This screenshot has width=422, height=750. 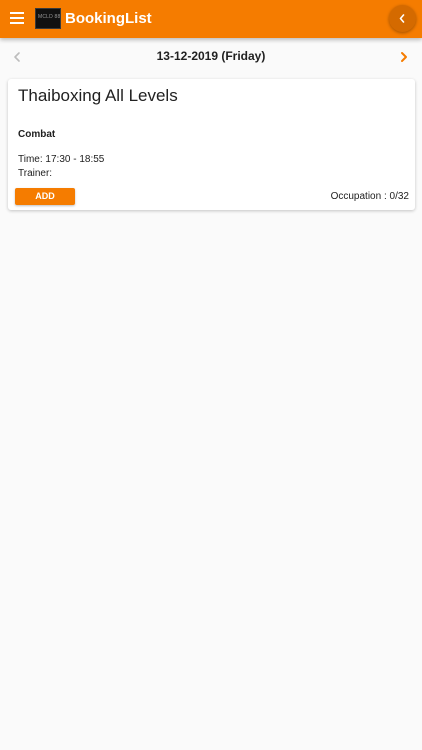 I want to click on class-time: Time: 17:30 - 18:55, so click(x=61, y=160).